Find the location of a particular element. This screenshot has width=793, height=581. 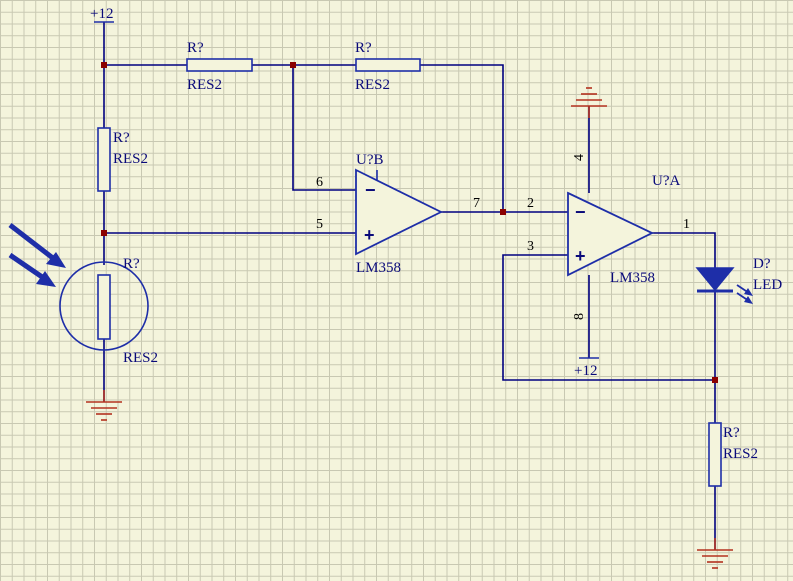

pin-number: 6 is located at coordinates (319, 182).